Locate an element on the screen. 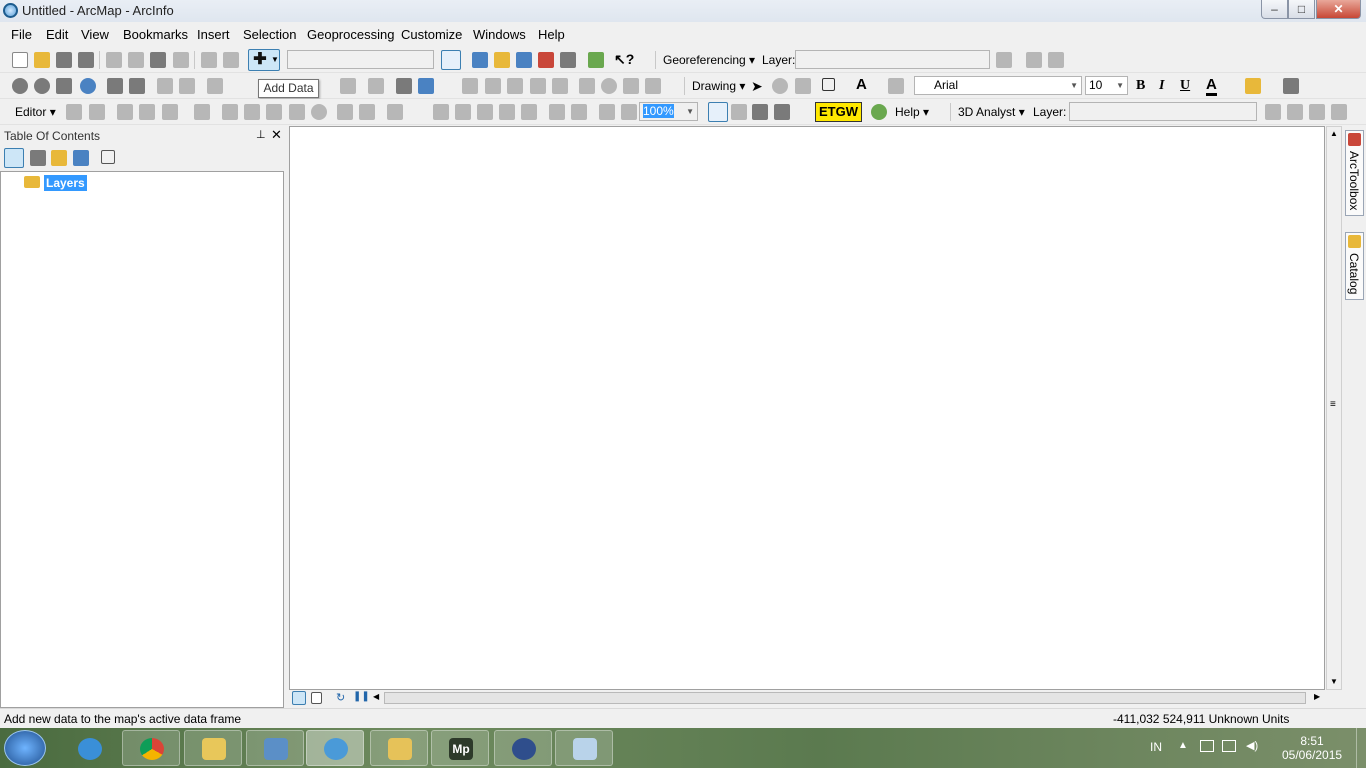 Image resolution: width=1366 pixels, height=768 pixels. arcmap-app-icon is located at coordinates (10, 10).